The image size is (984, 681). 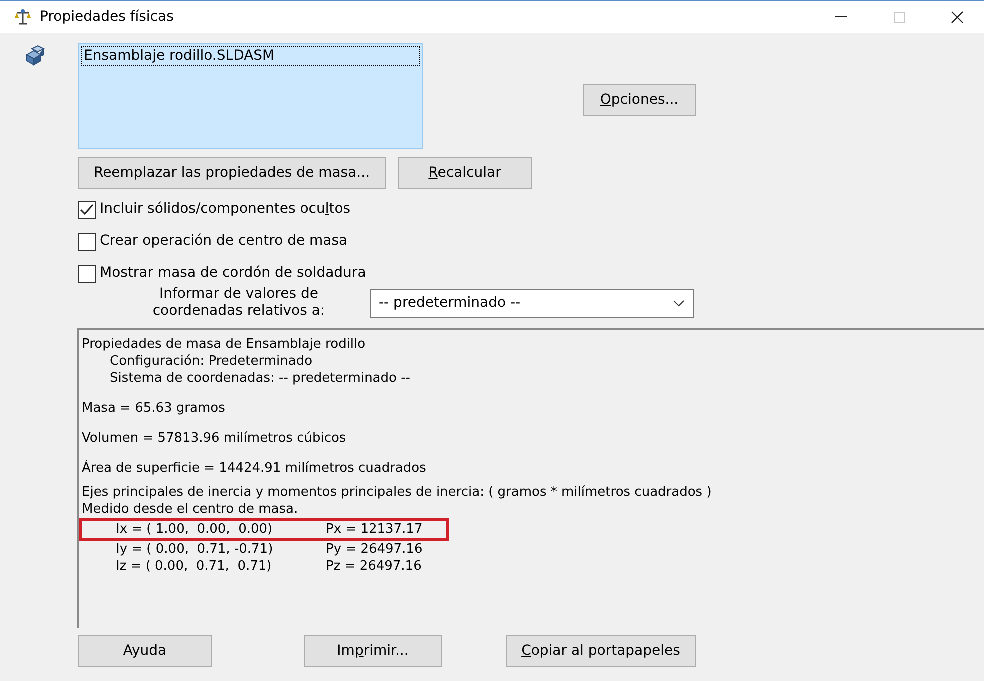 What do you see at coordinates (211, 361) in the screenshot?
I see `results-detail: Configuración: Predeterminado` at bounding box center [211, 361].